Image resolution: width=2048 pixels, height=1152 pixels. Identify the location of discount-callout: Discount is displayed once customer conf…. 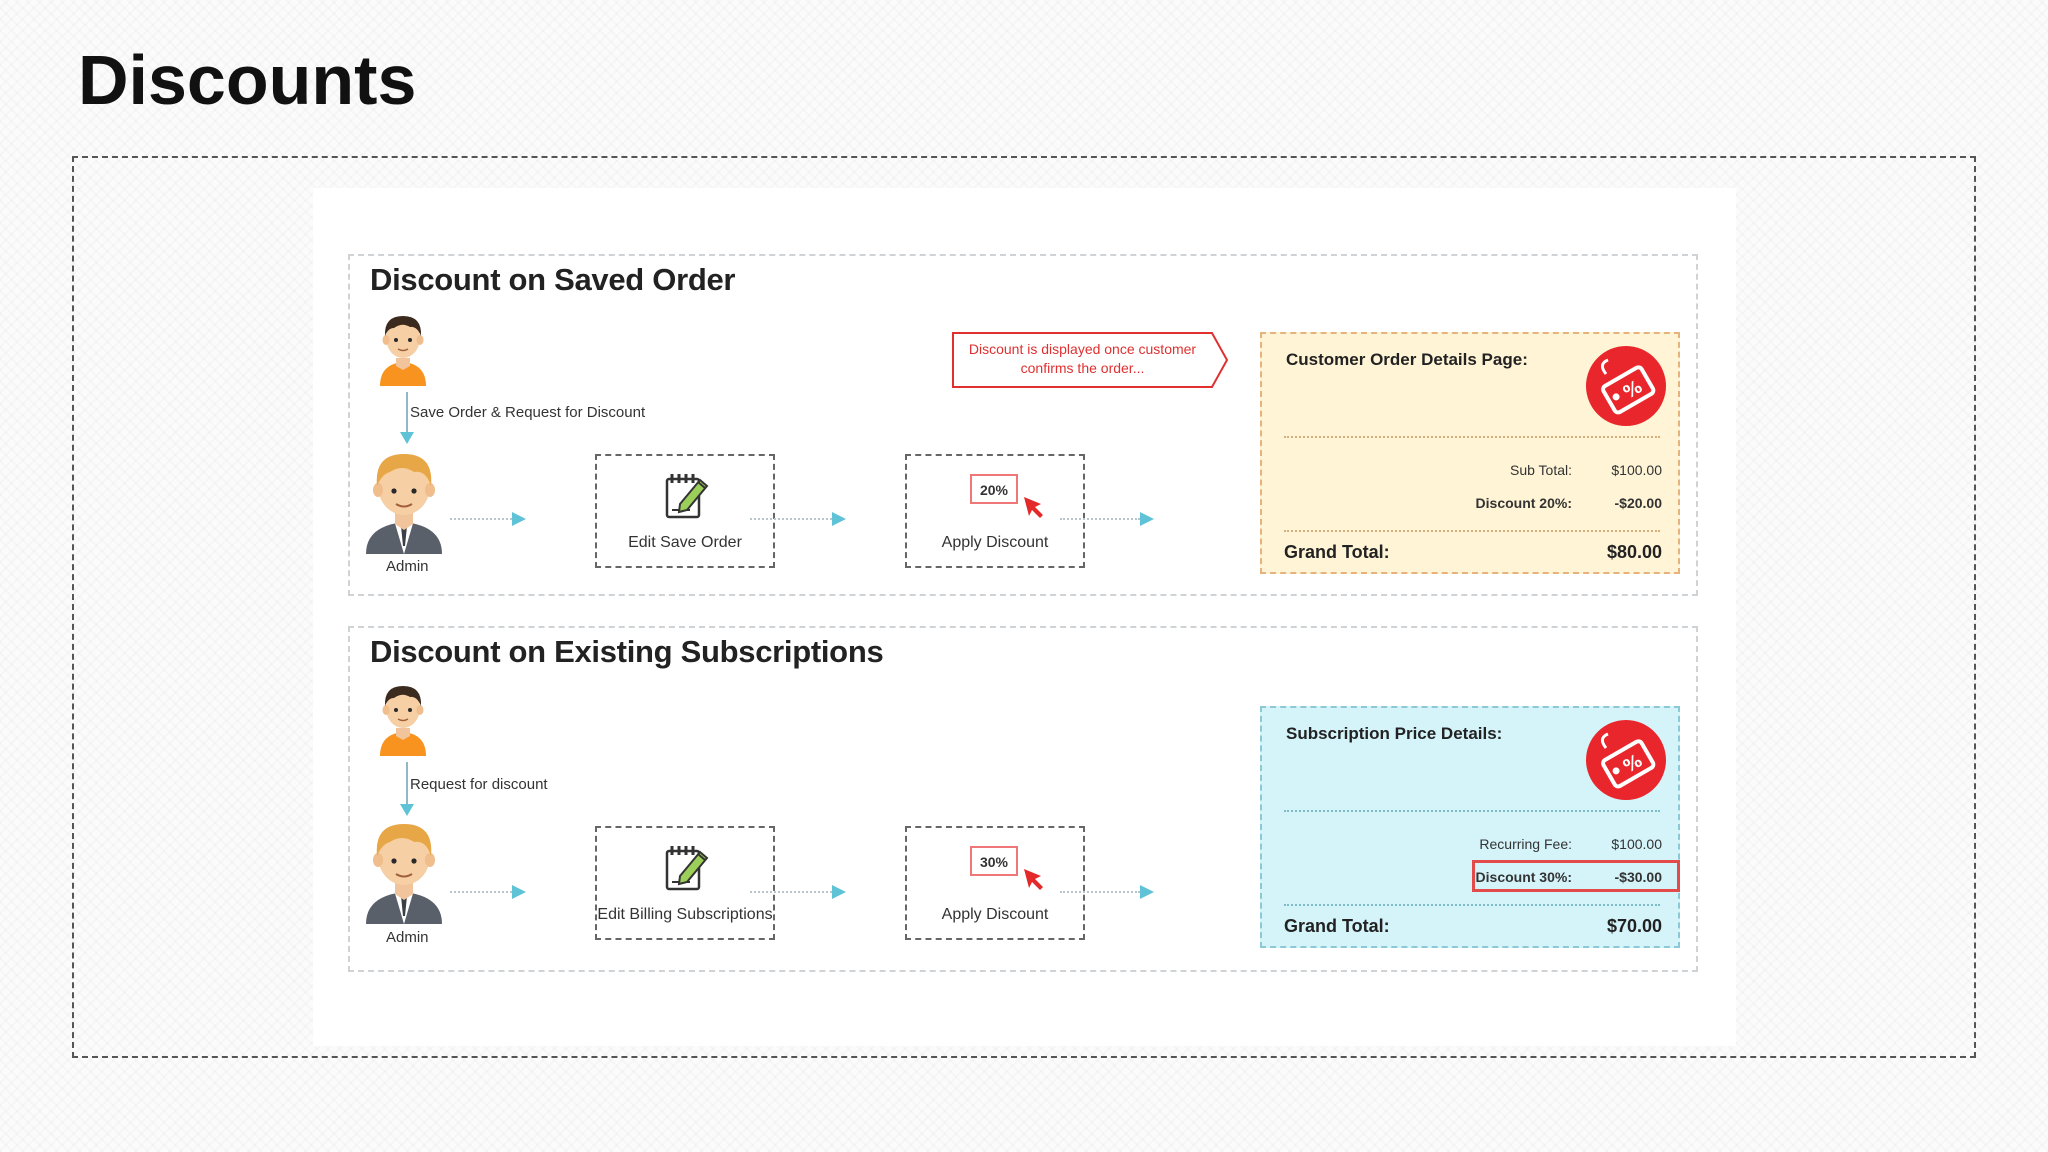
(1090, 360).